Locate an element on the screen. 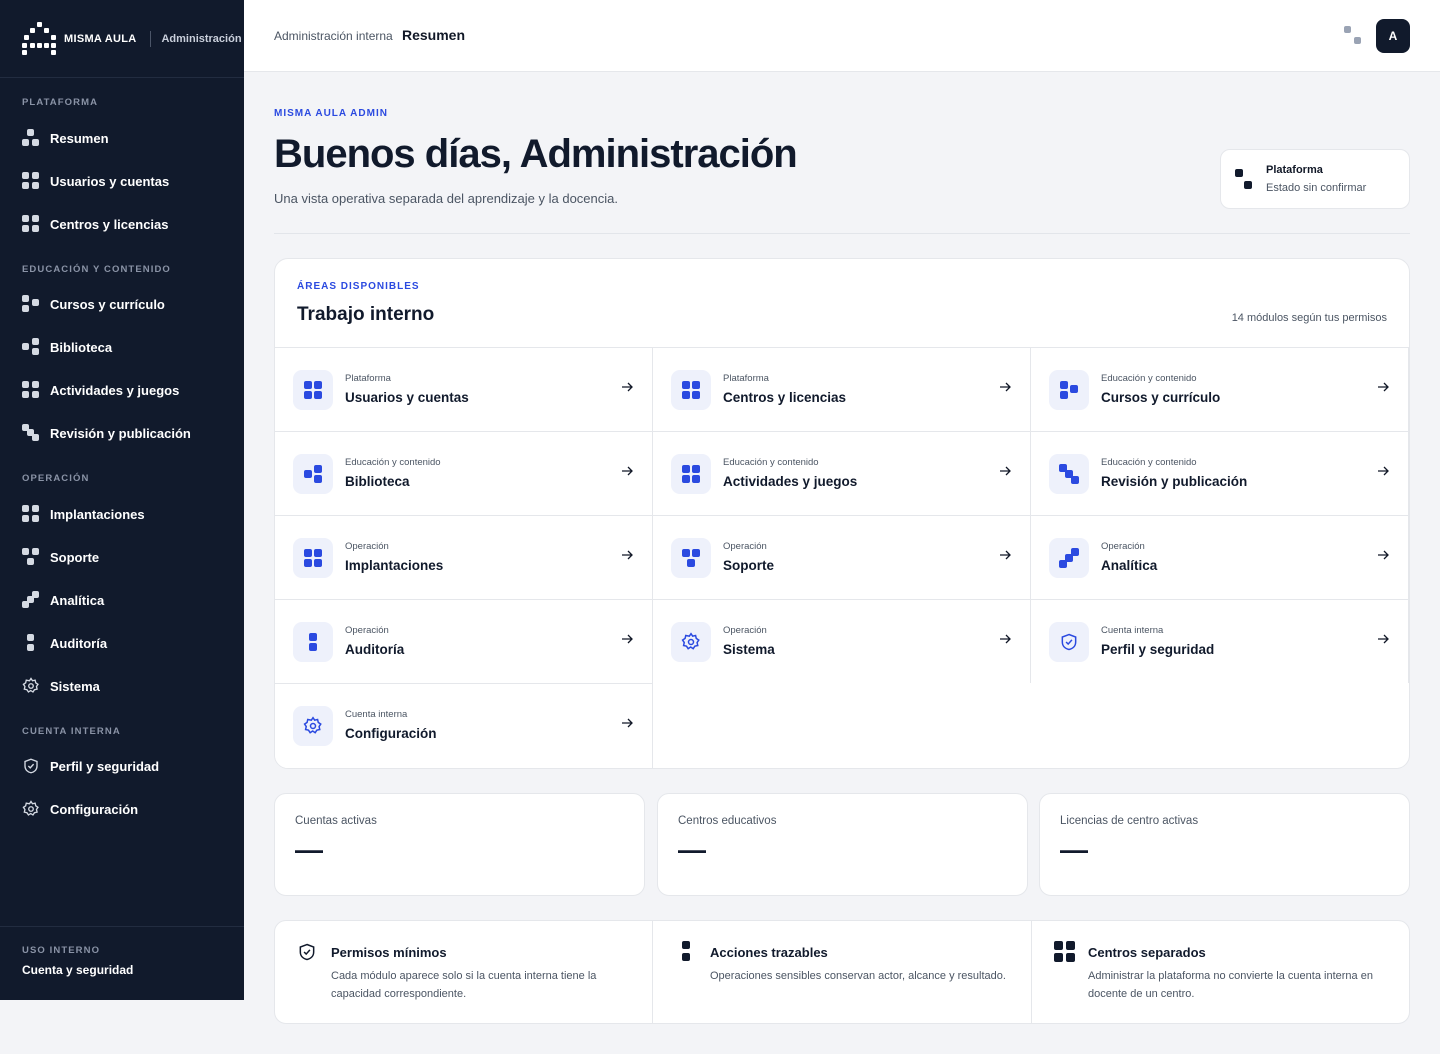 Image resolution: width=1440 pixels, height=1054 pixels. stat-licencias-activas: Licencias de centro activas — is located at coordinates (1224, 844).